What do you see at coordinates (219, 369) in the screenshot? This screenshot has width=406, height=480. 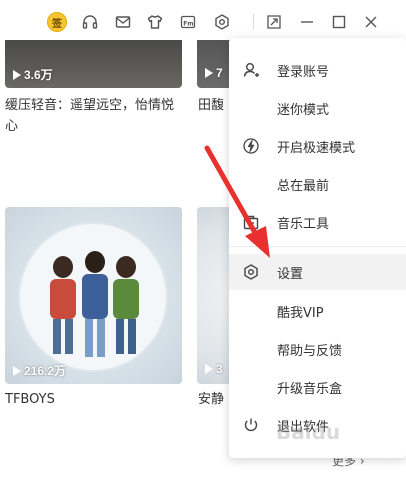 I see `play-count-value: 3` at bounding box center [219, 369].